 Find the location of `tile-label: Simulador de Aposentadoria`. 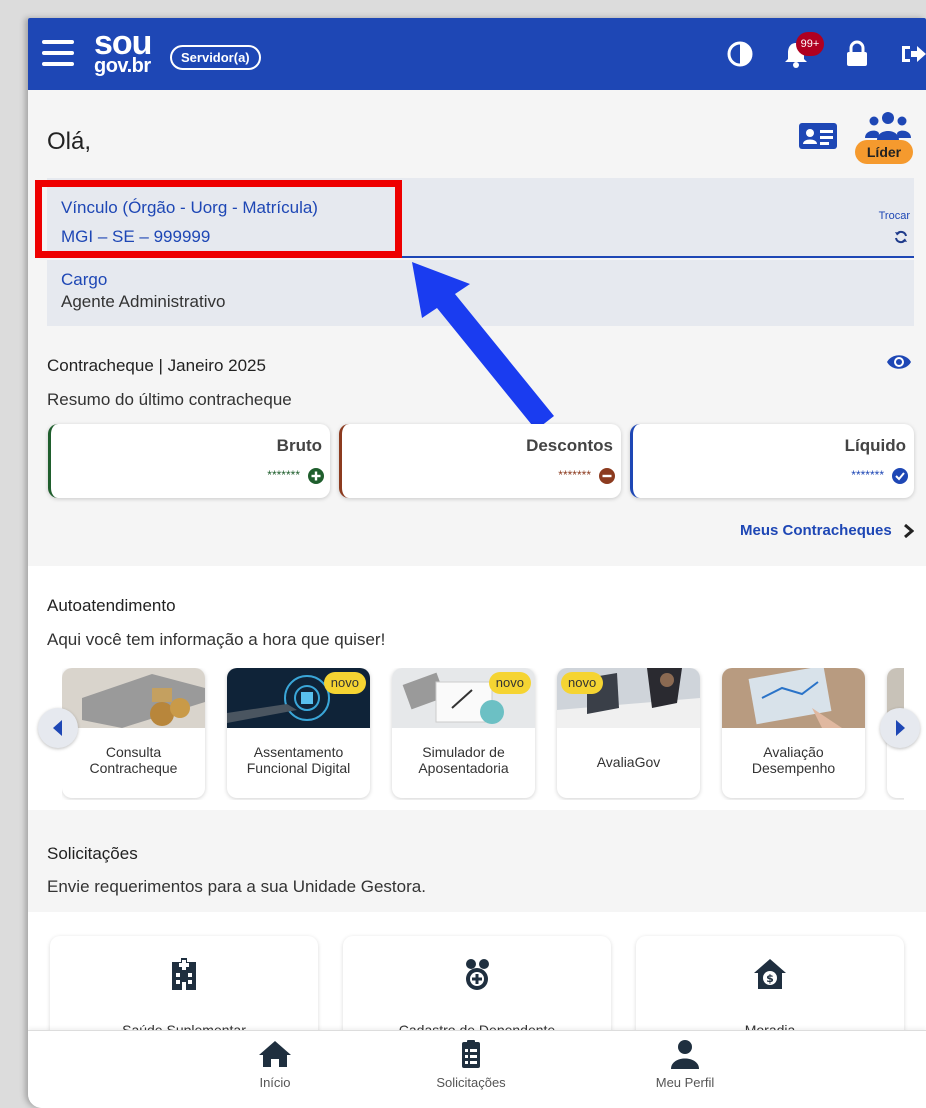

tile-label: Simulador de Aposentadoria is located at coordinates (463, 760).